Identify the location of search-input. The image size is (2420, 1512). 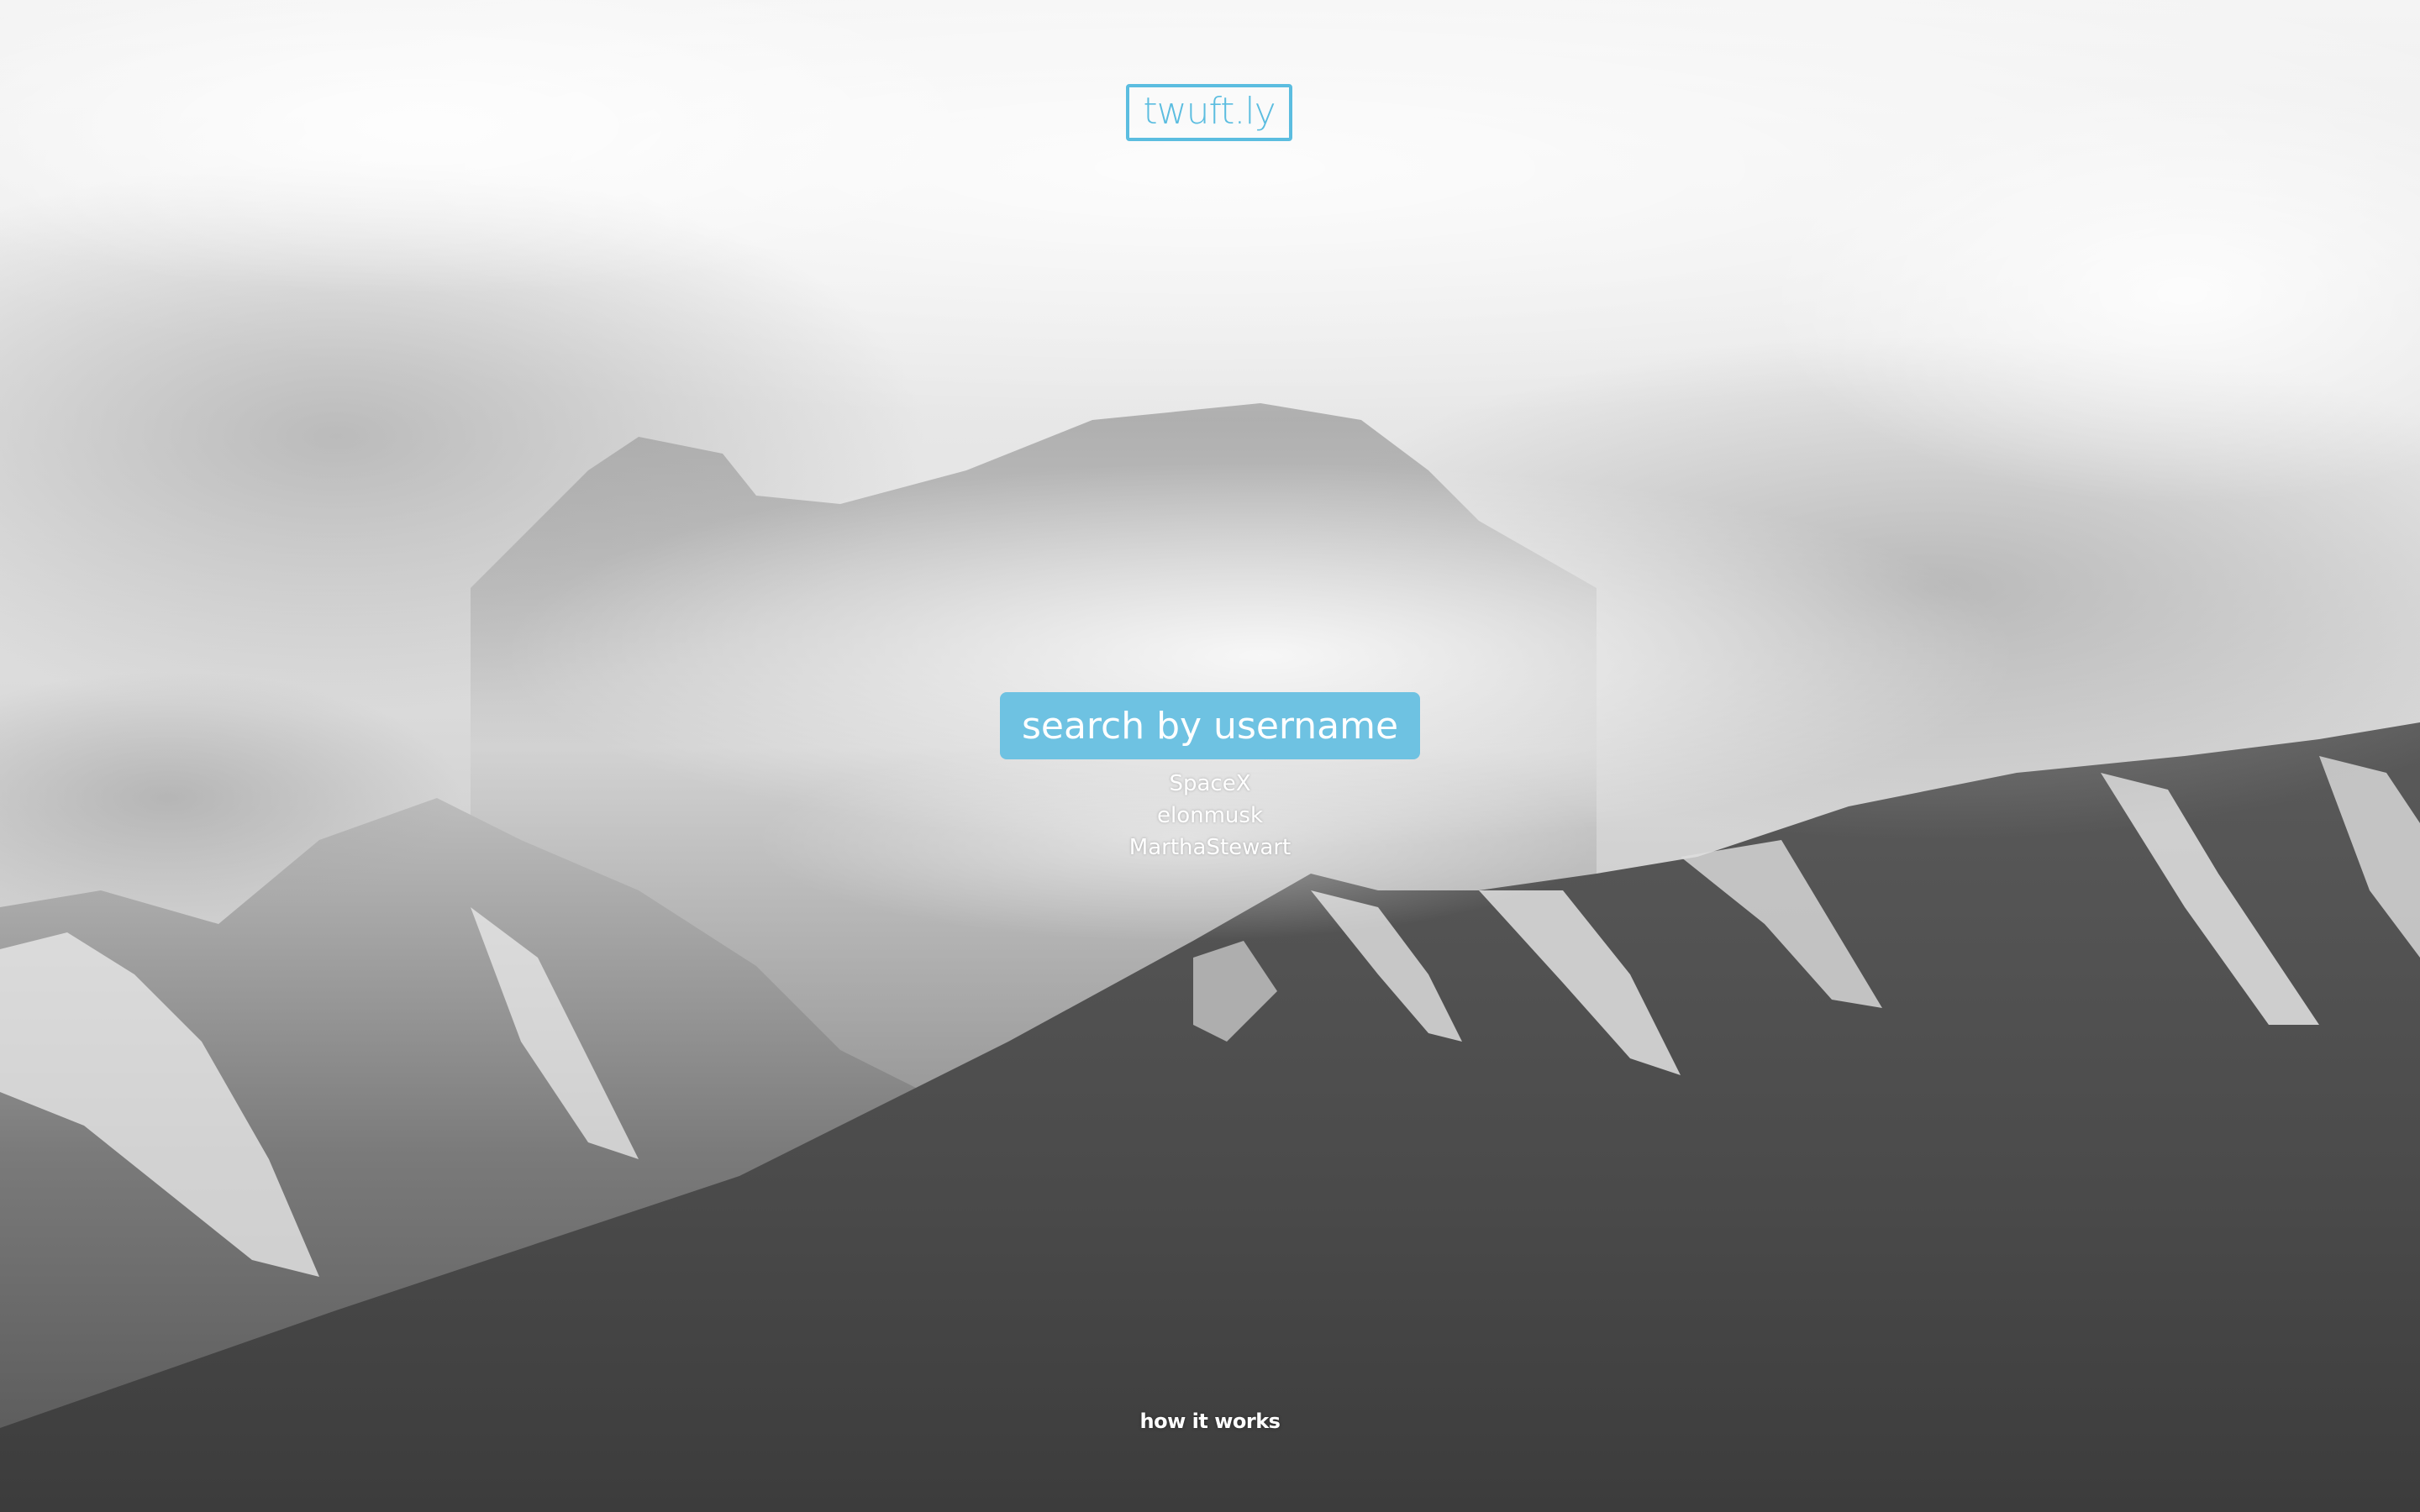
(1210, 725).